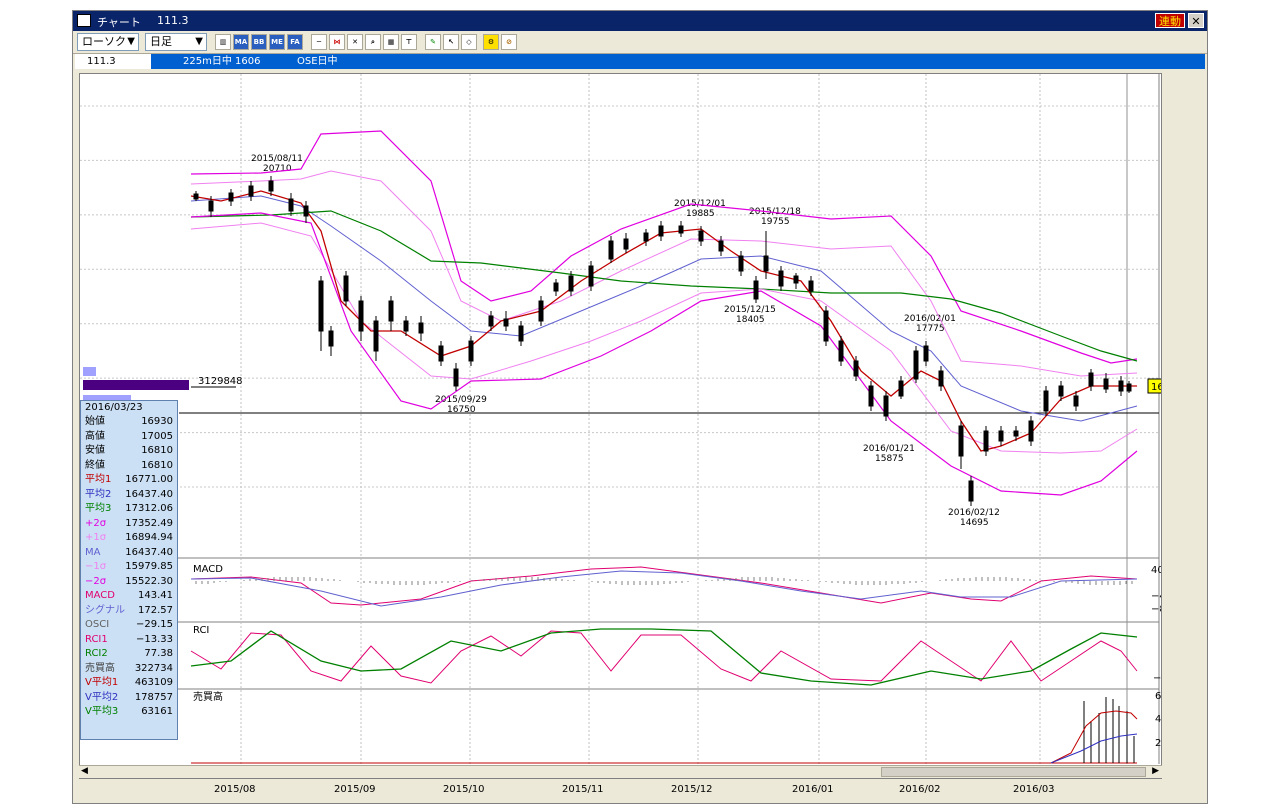 This screenshot has width=1280, height=811. What do you see at coordinates (974, 513) in the screenshot?
I see `annotation-date: 2016/02/12` at bounding box center [974, 513].